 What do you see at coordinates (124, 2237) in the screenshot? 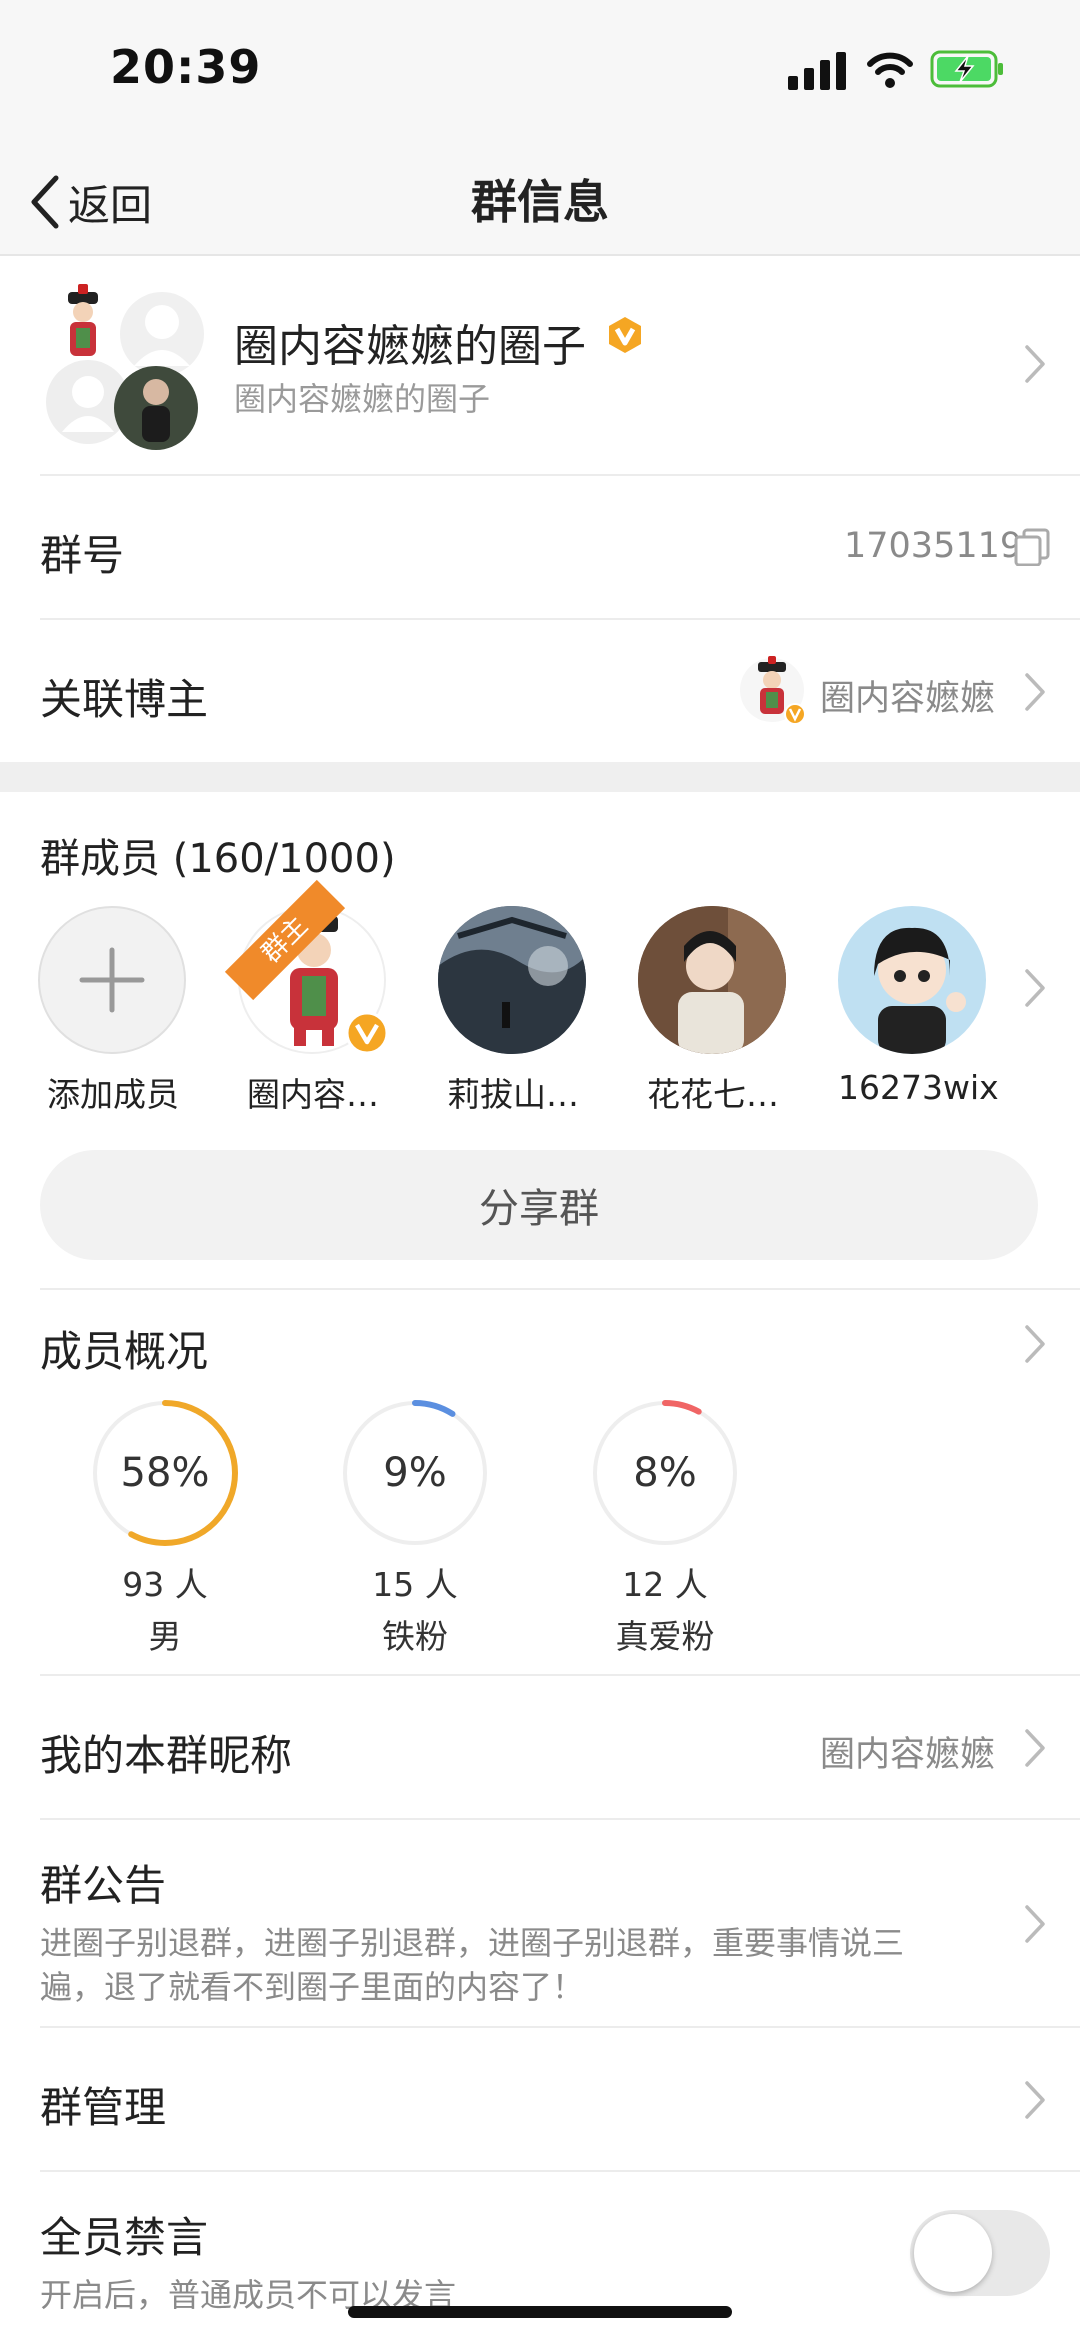
I see `mute-all-label: 全员禁言` at bounding box center [124, 2237].